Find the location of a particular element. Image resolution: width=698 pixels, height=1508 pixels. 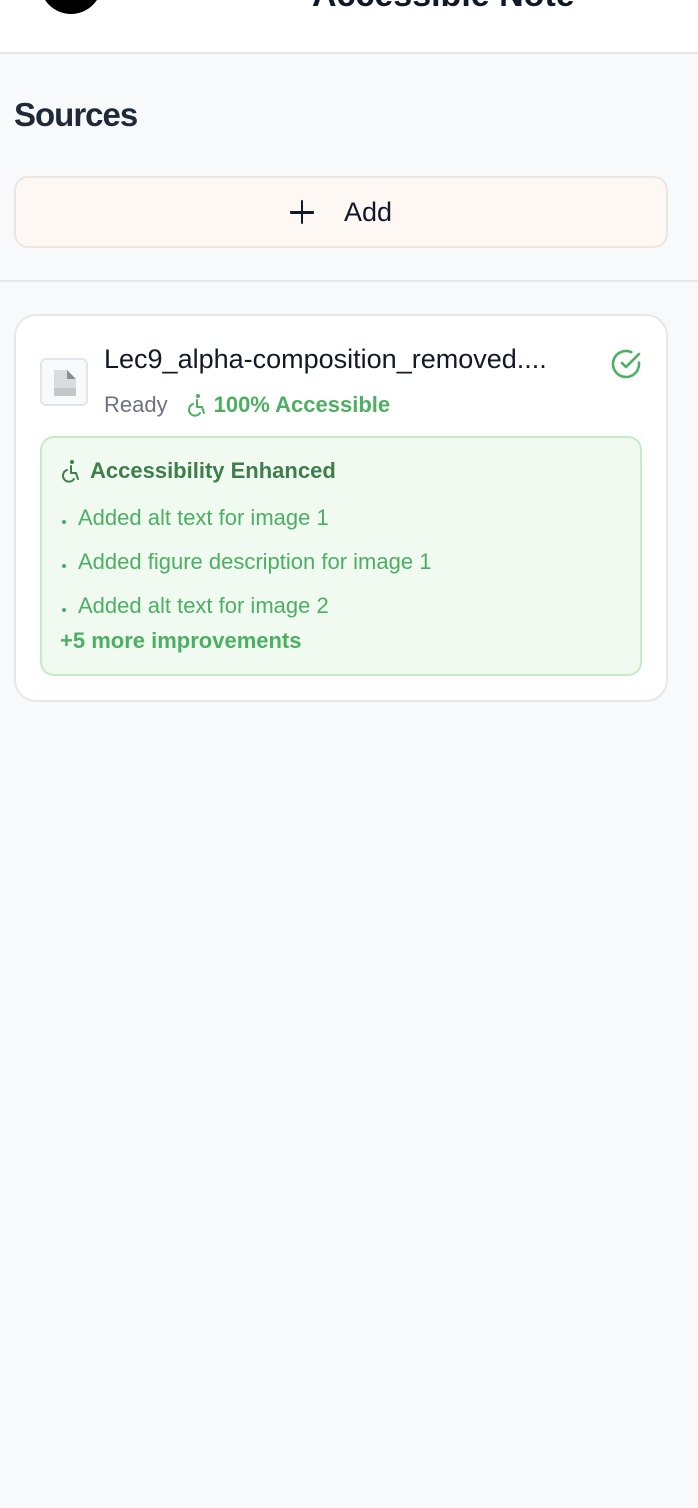

enhancement-header: Accessibility Enhanced is located at coordinates (198, 471).